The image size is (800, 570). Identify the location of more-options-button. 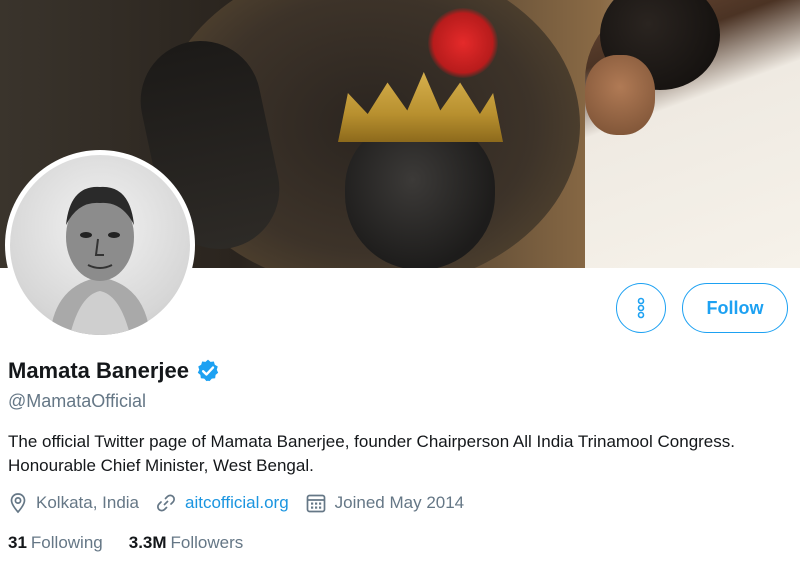
(641, 308).